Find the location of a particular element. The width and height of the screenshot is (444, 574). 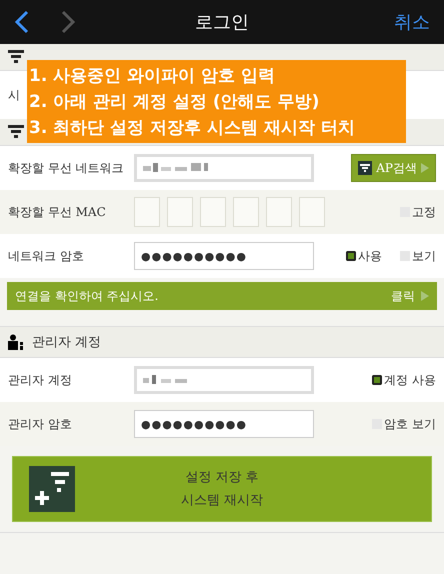

account-use-checkbox: 계정 사용 is located at coordinates (404, 380).